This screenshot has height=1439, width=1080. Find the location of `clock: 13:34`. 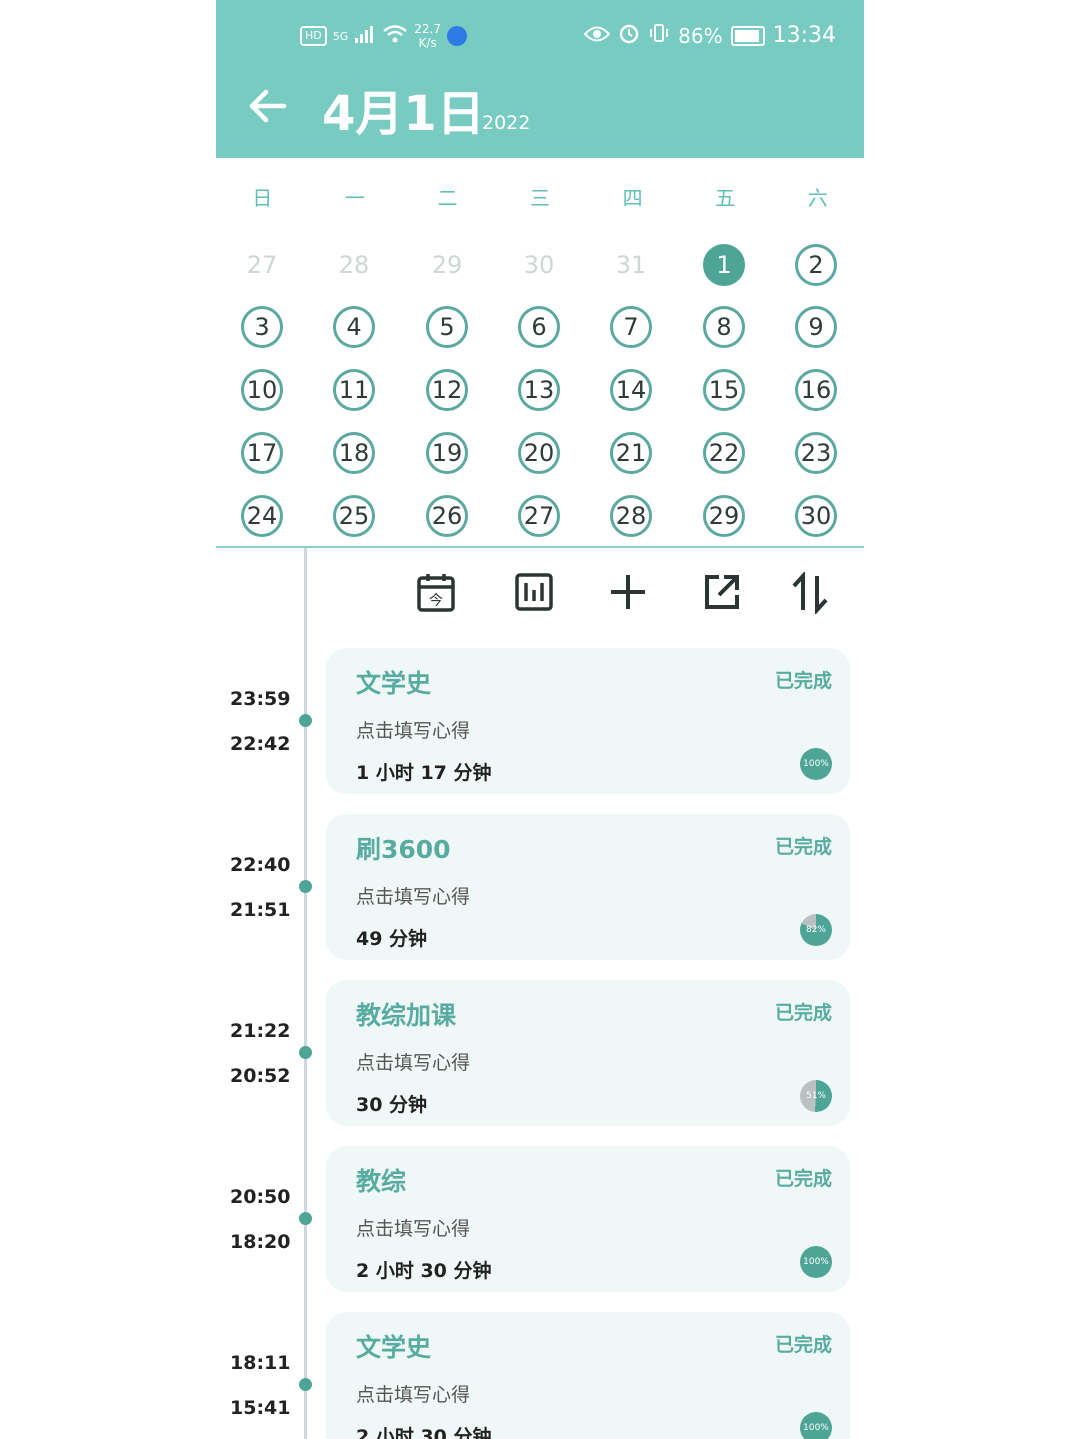

clock: 13:34 is located at coordinates (804, 35).